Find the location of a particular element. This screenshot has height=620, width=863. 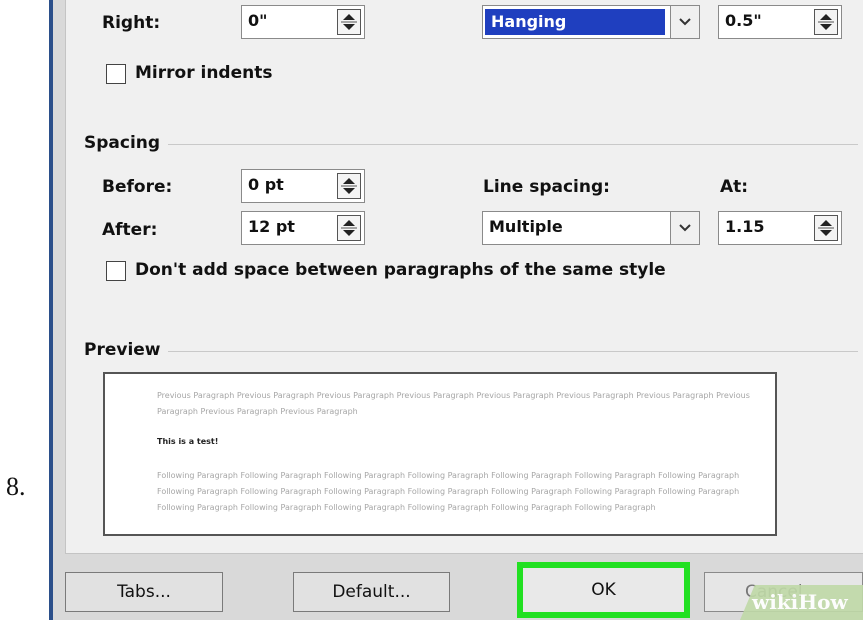

indent-by-field: 0.5" is located at coordinates (780, 22).